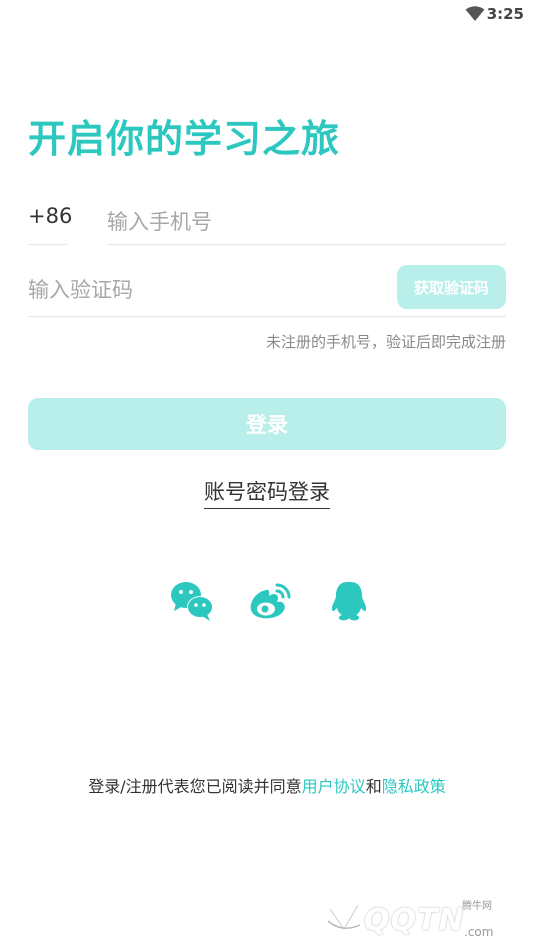 This screenshot has width=534, height=949. Describe the element at coordinates (270, 601) in the screenshot. I see `weibo-icon` at that location.